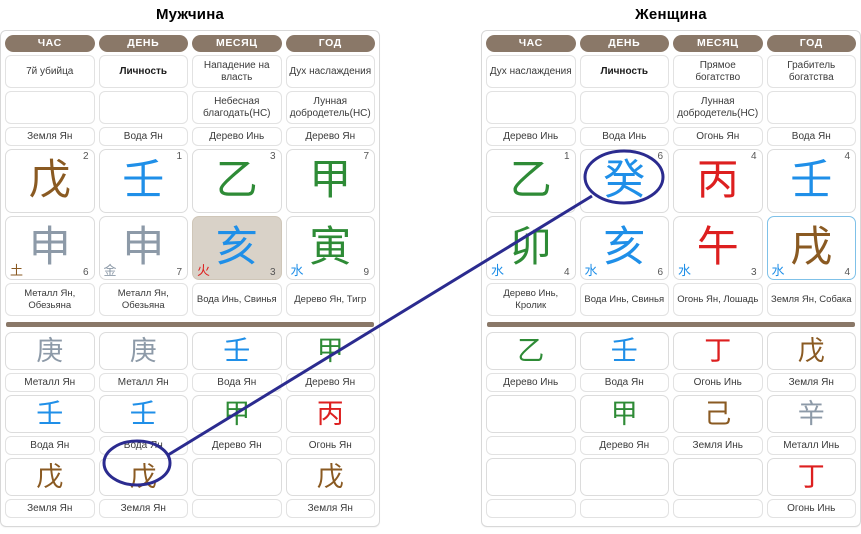 The image size is (861, 534). I want to click on column-header-2: МЕСЯЦ, so click(718, 43).